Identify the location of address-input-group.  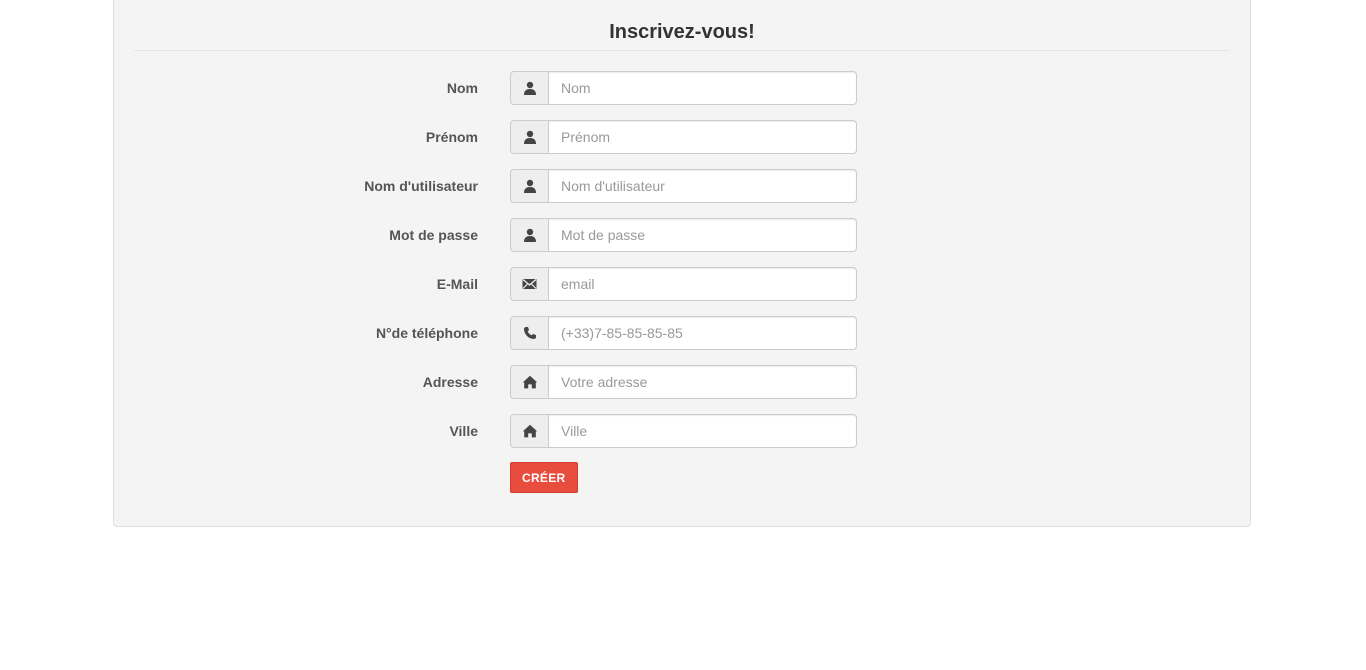
(683, 382).